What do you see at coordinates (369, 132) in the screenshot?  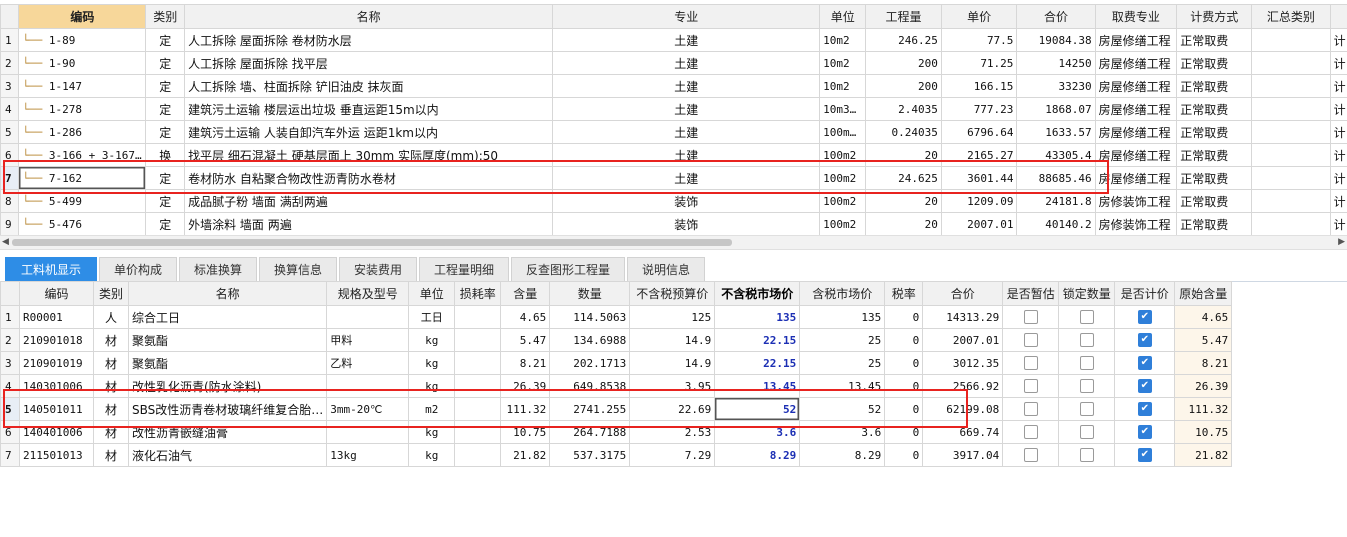 I see `item-name: 建筑污土运输 人装自卸汽车外运 运距1km以内` at bounding box center [369, 132].